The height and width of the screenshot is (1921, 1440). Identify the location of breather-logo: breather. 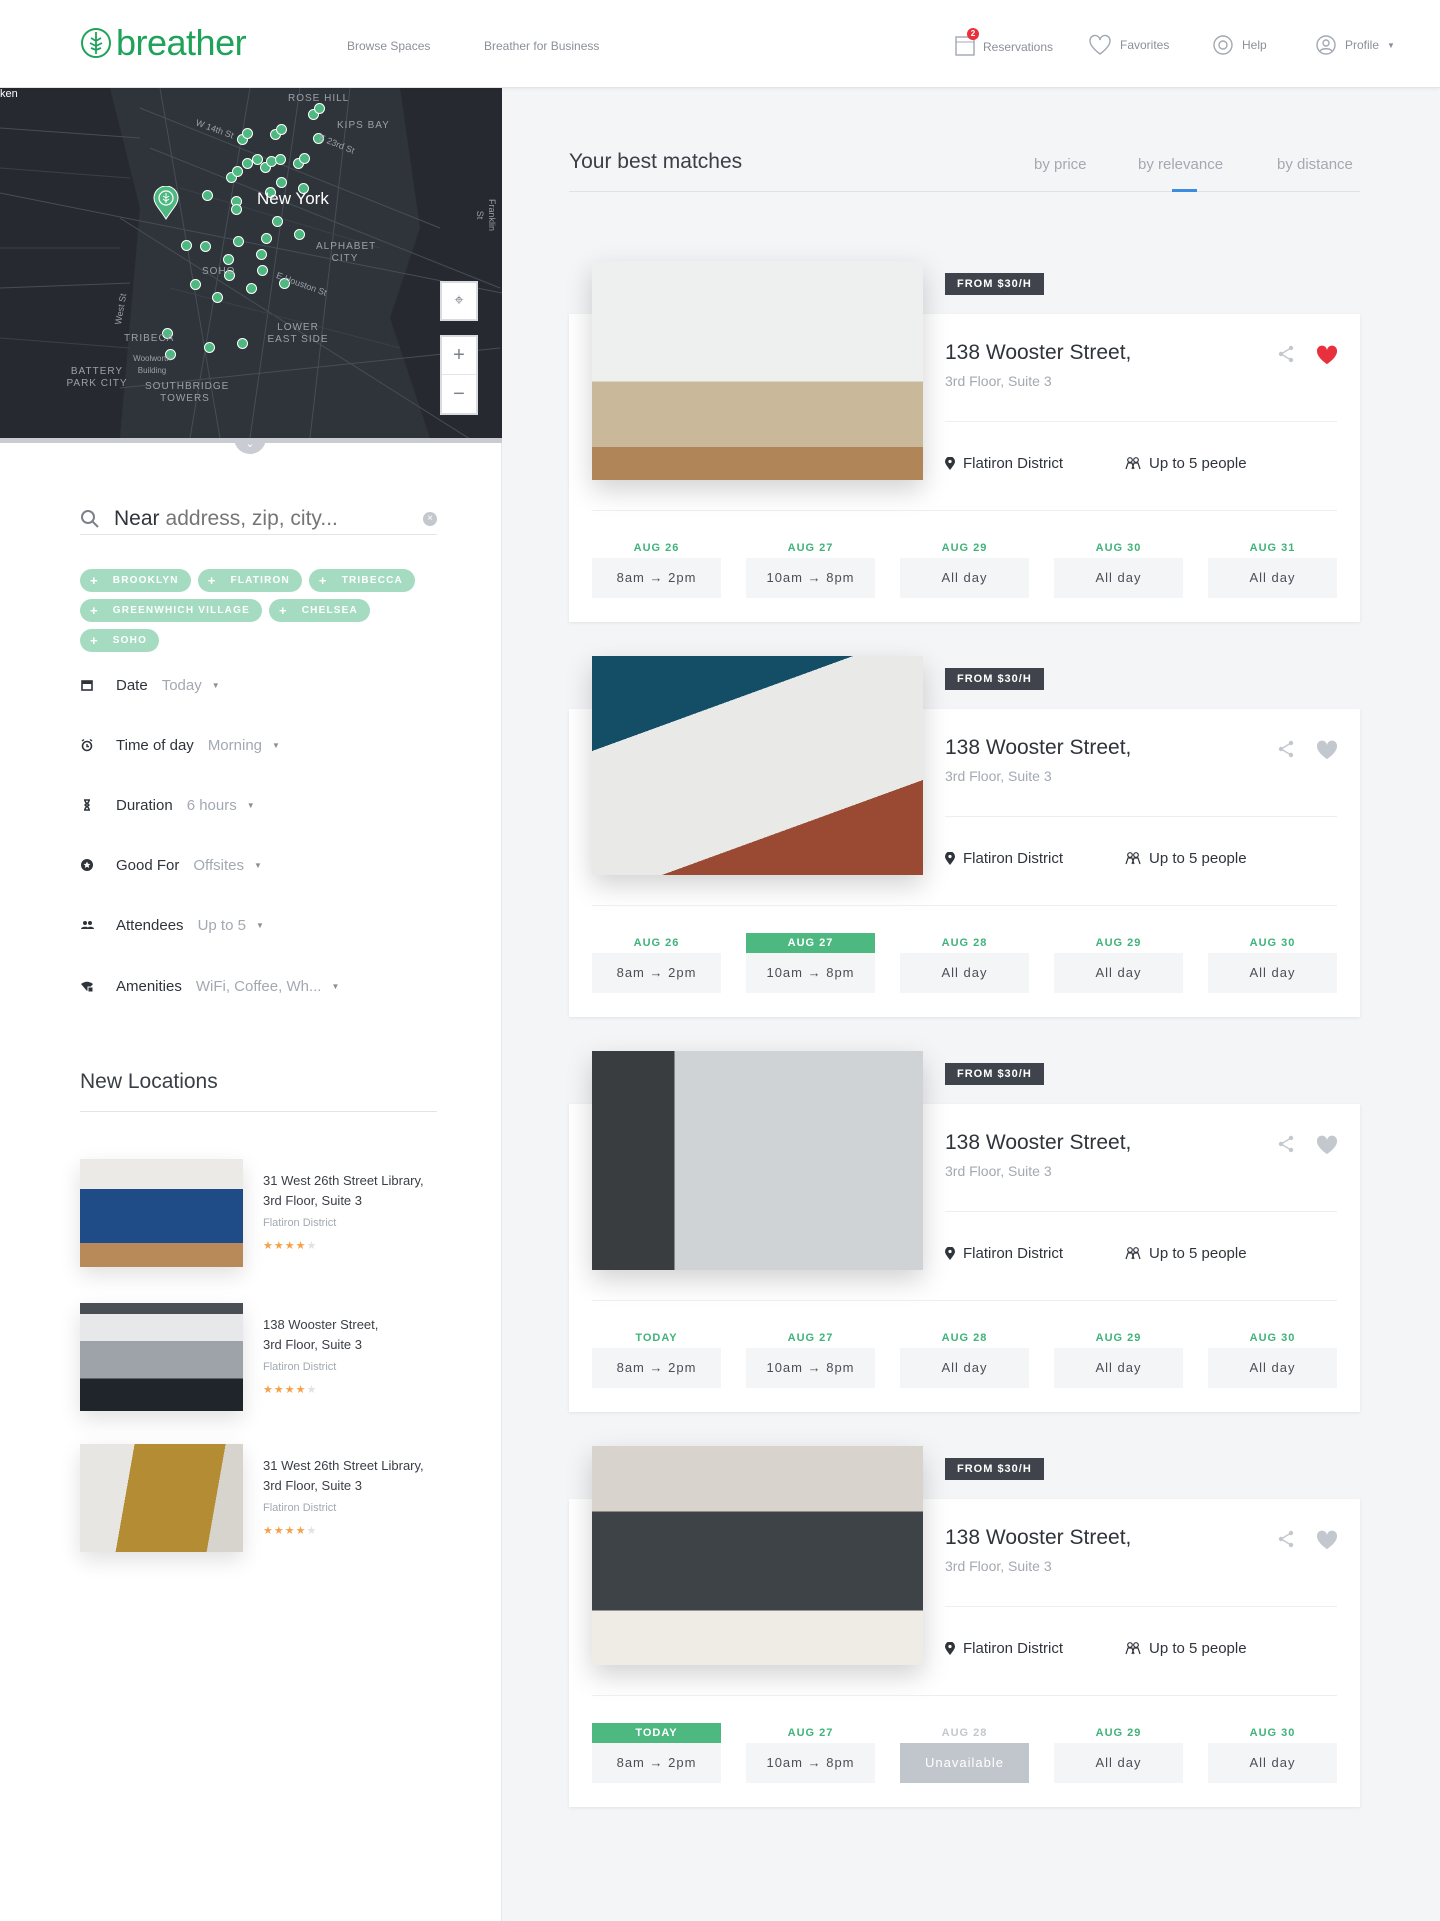
(163, 43).